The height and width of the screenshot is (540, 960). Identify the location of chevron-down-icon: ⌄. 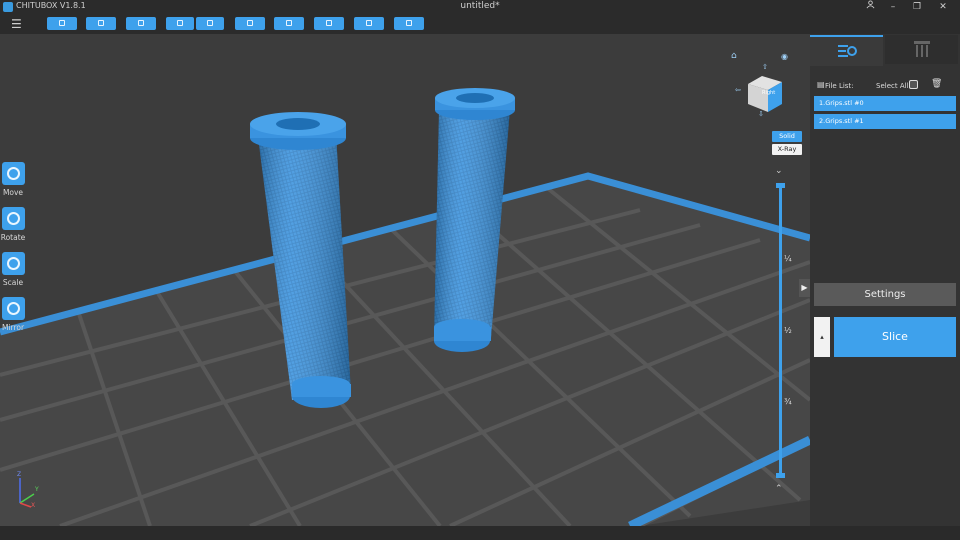
(779, 171).